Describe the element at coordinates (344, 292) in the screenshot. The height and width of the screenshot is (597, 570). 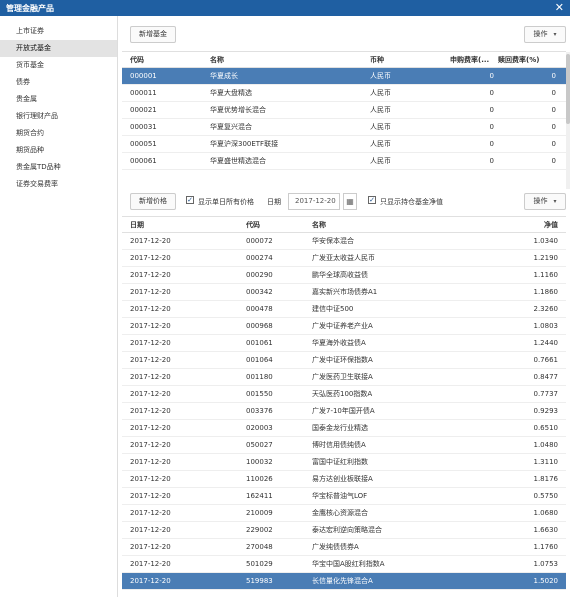
I see `table-row: 2017-12-20 000342 嘉实新兴市场债券A1 1.1860` at that location.